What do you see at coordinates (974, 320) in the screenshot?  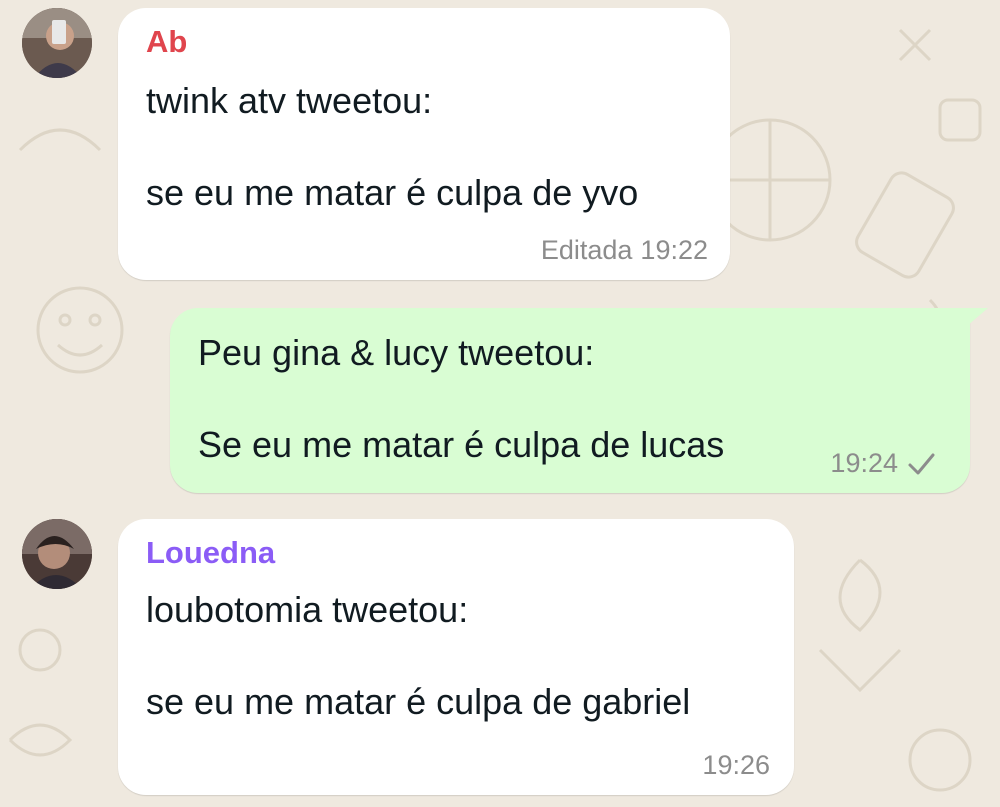 I see `bubble-tail-outgoing` at bounding box center [974, 320].